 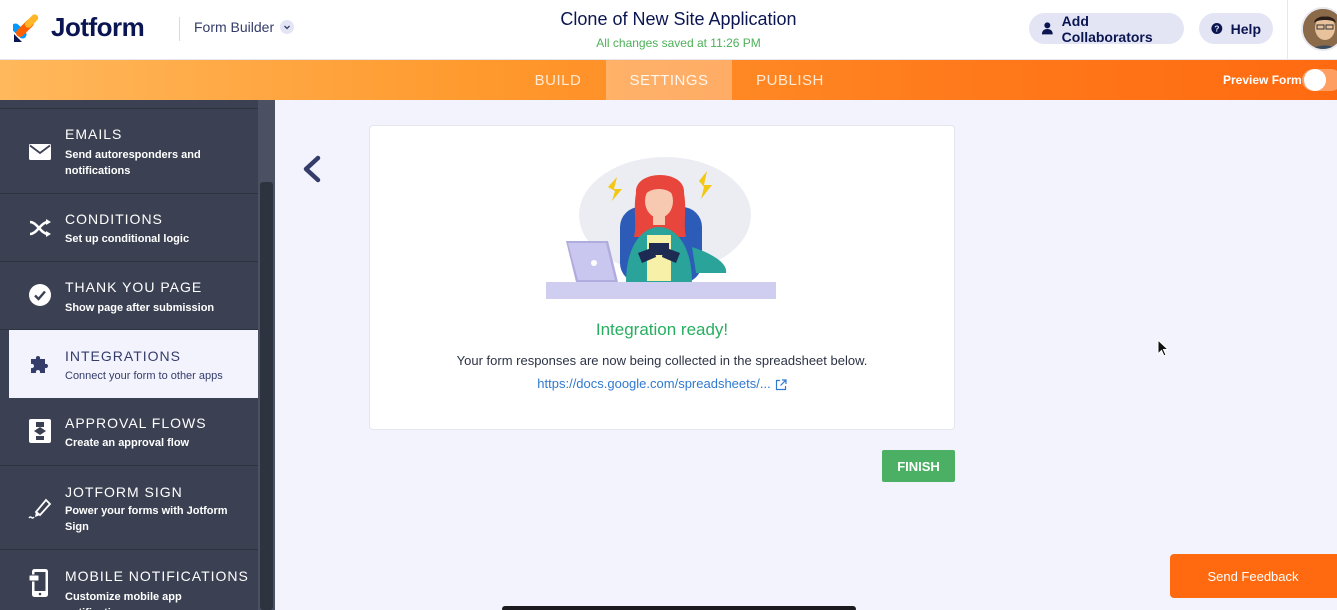 I want to click on sidebar-item-title: INTEGRATIONS, so click(x=123, y=356).